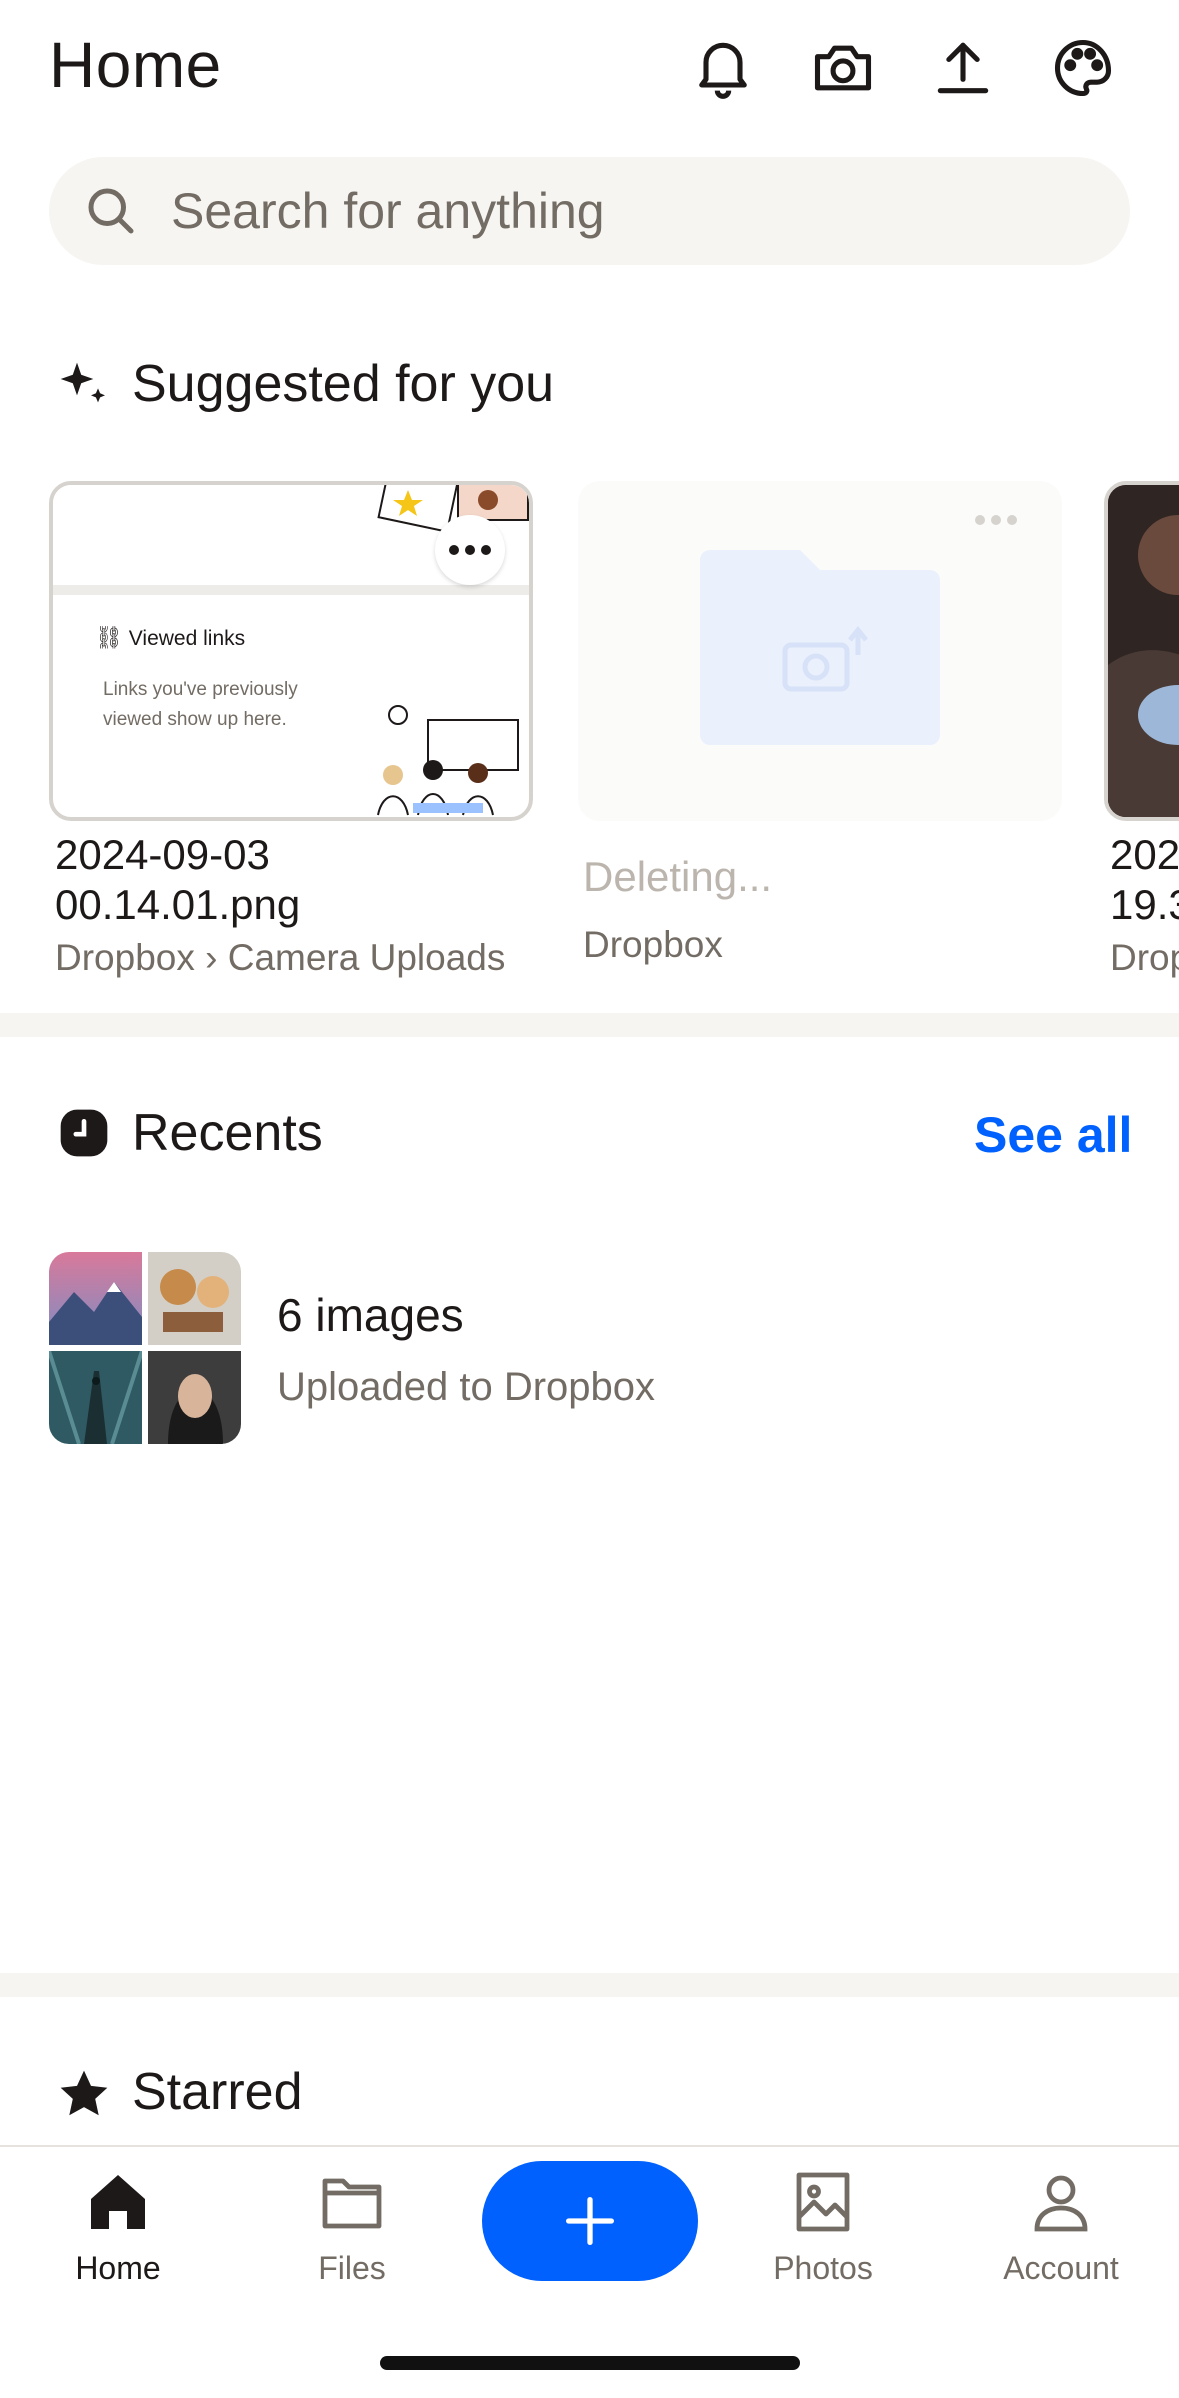 The height and width of the screenshot is (2398, 1179). I want to click on folder-icon, so click(352, 2203).